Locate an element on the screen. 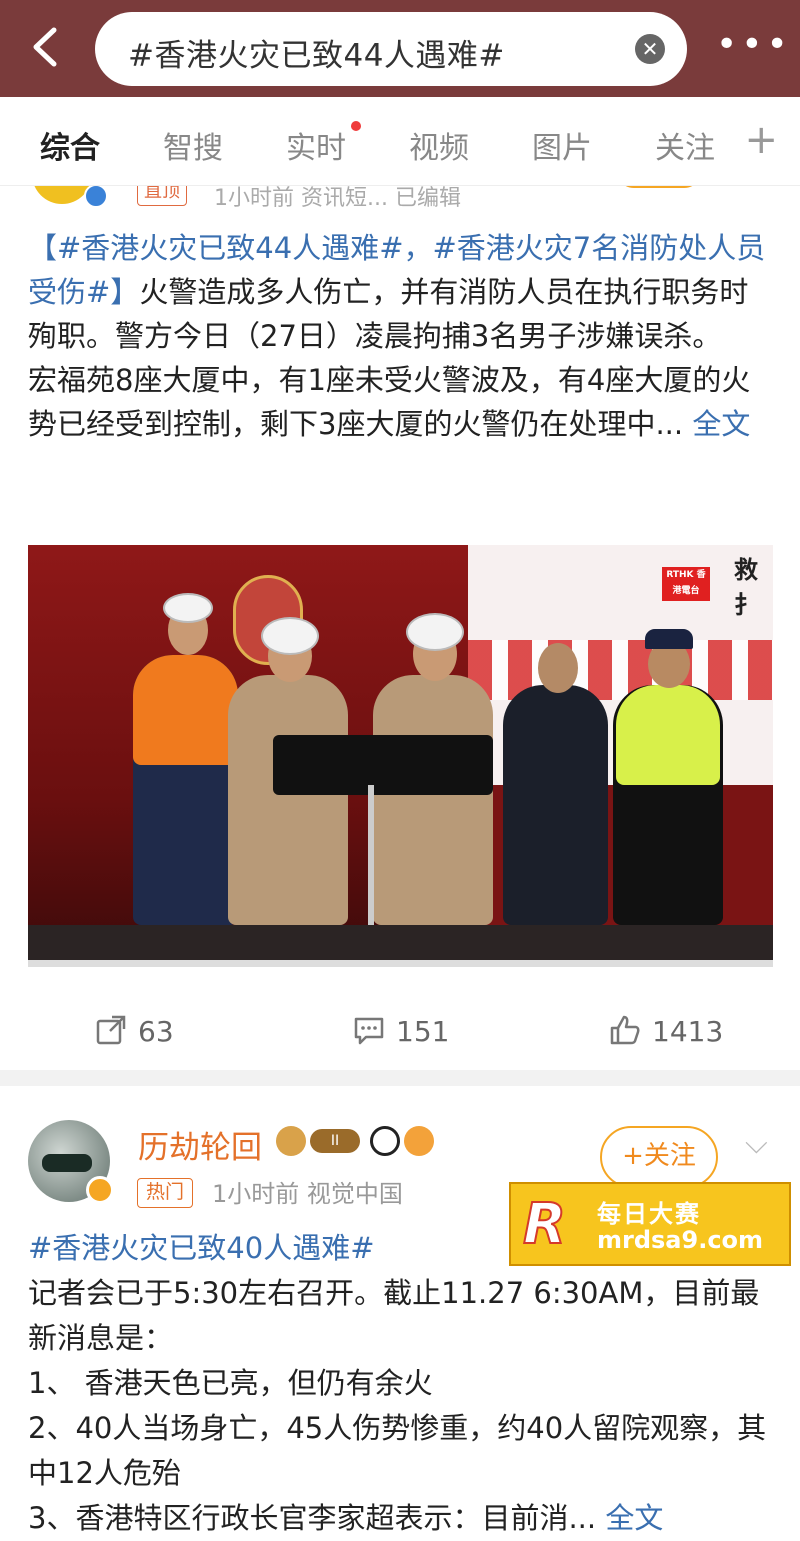 This screenshot has width=800, height=1541. post-line: 记者会已于5:30左右召开。截止11.27 6:30AM，目前最新消息是： is located at coordinates (394, 1315).